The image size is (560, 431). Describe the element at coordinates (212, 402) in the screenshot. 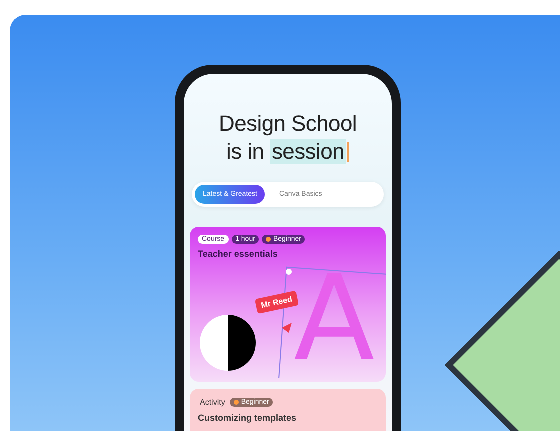

I see `category-label: Activity` at that location.